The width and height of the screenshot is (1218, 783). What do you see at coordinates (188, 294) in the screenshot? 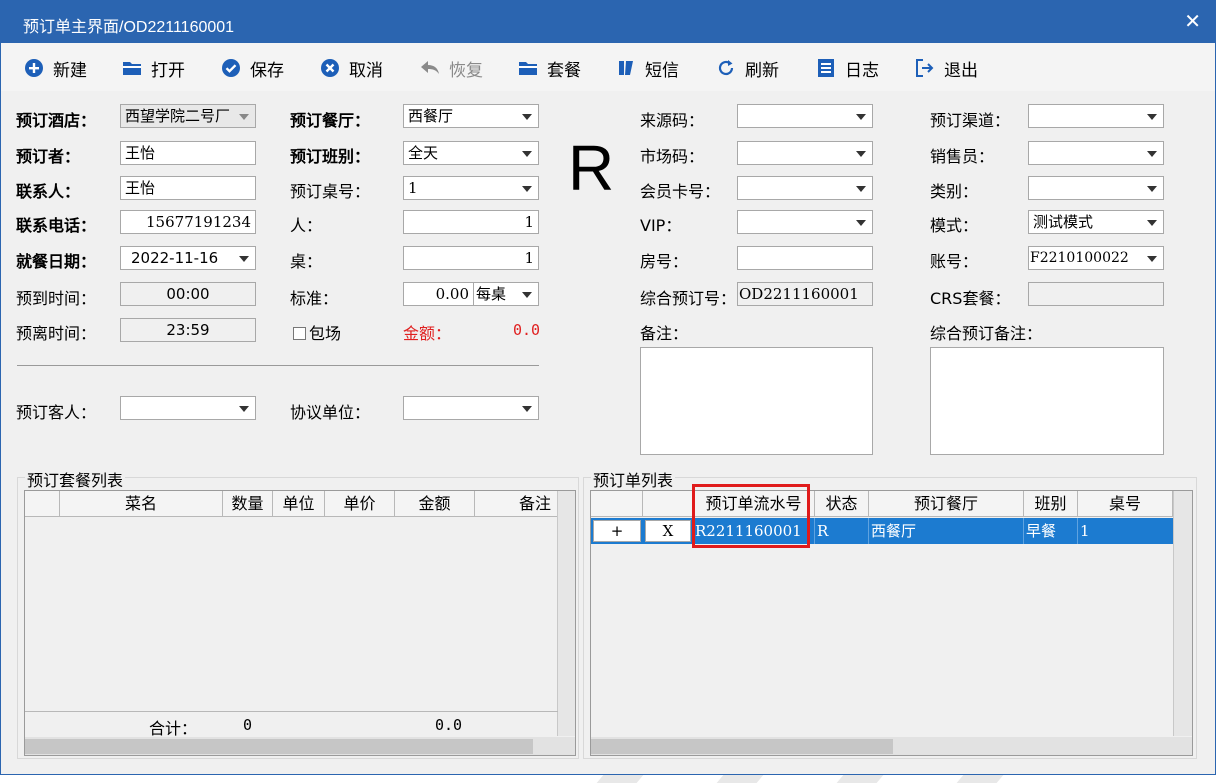
I see `arrive-time-field: 00:00` at bounding box center [188, 294].